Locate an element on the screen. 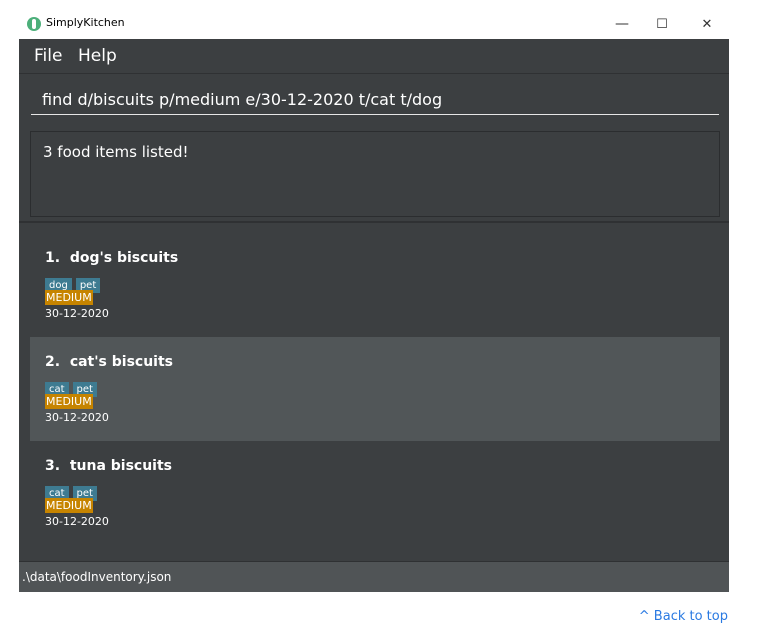 This screenshot has width=766, height=624. food-card-title: 2. cat's biscuits is located at coordinates (109, 362).